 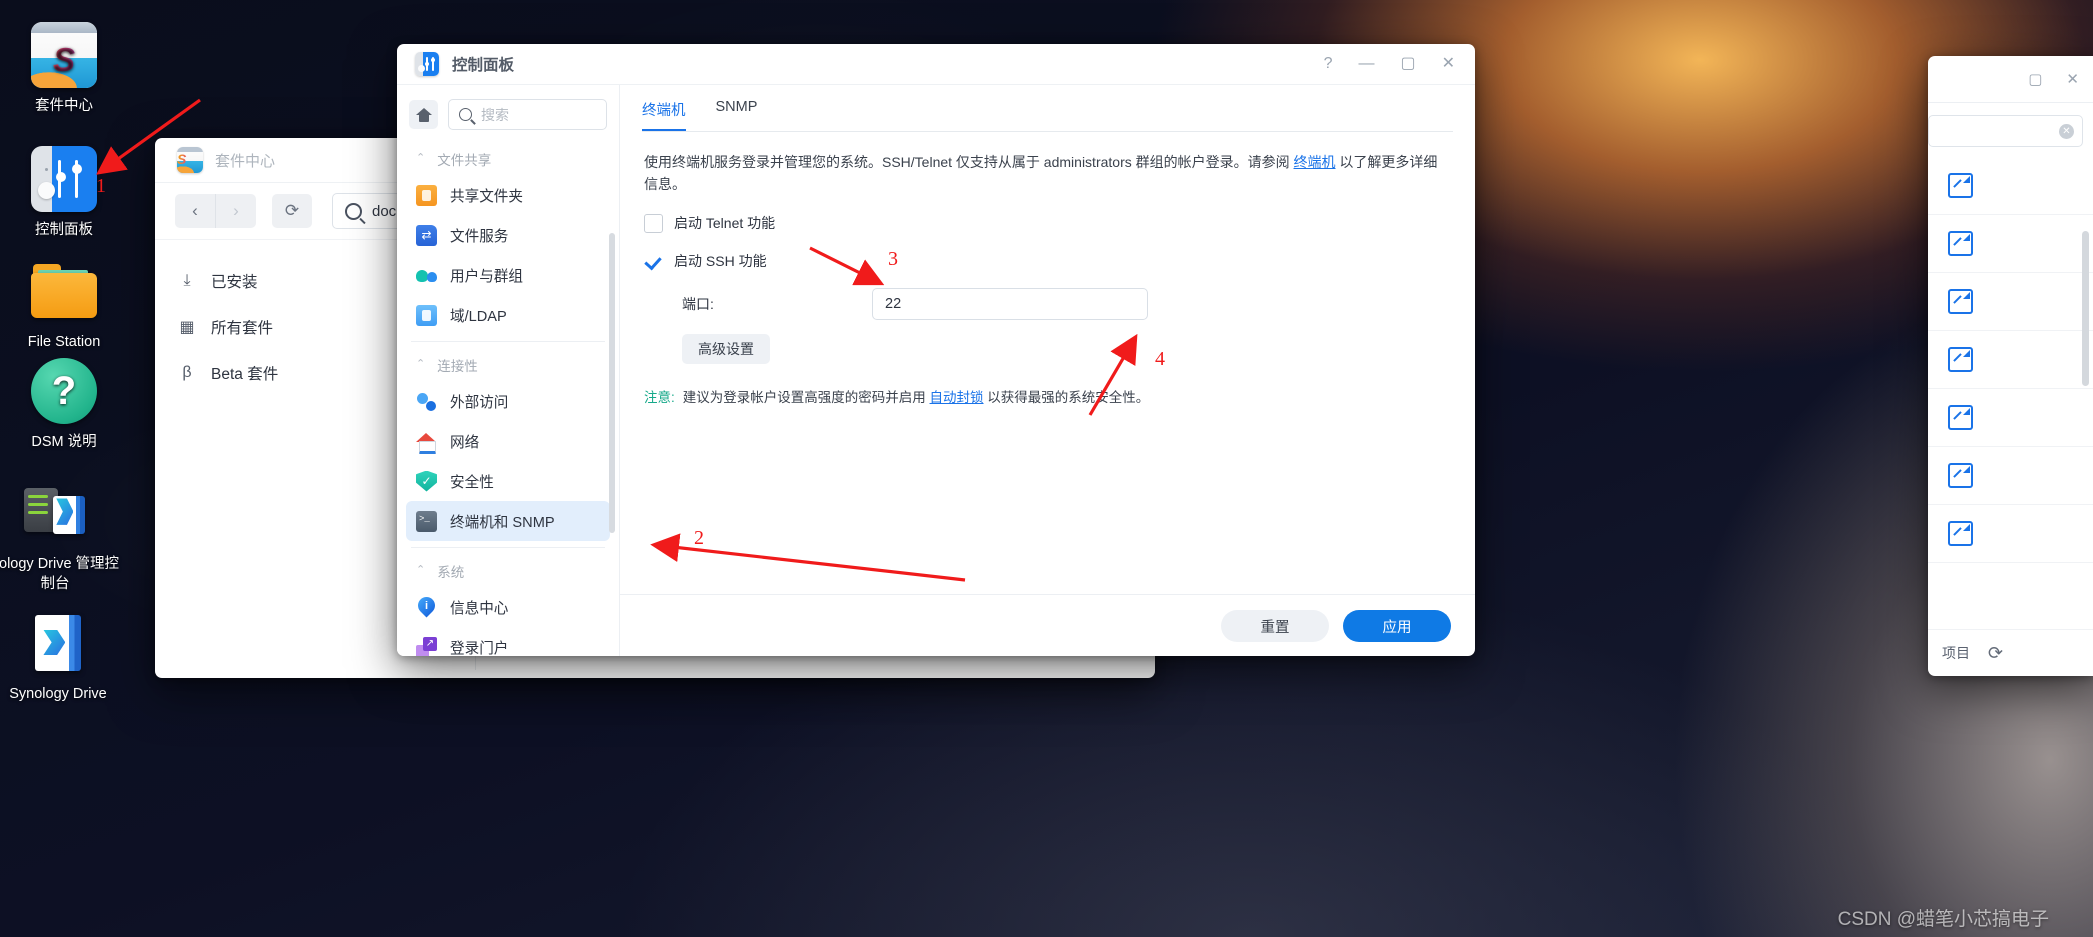 I want to click on sidebar-item-登录门户: 登录门户, so click(x=508, y=641).